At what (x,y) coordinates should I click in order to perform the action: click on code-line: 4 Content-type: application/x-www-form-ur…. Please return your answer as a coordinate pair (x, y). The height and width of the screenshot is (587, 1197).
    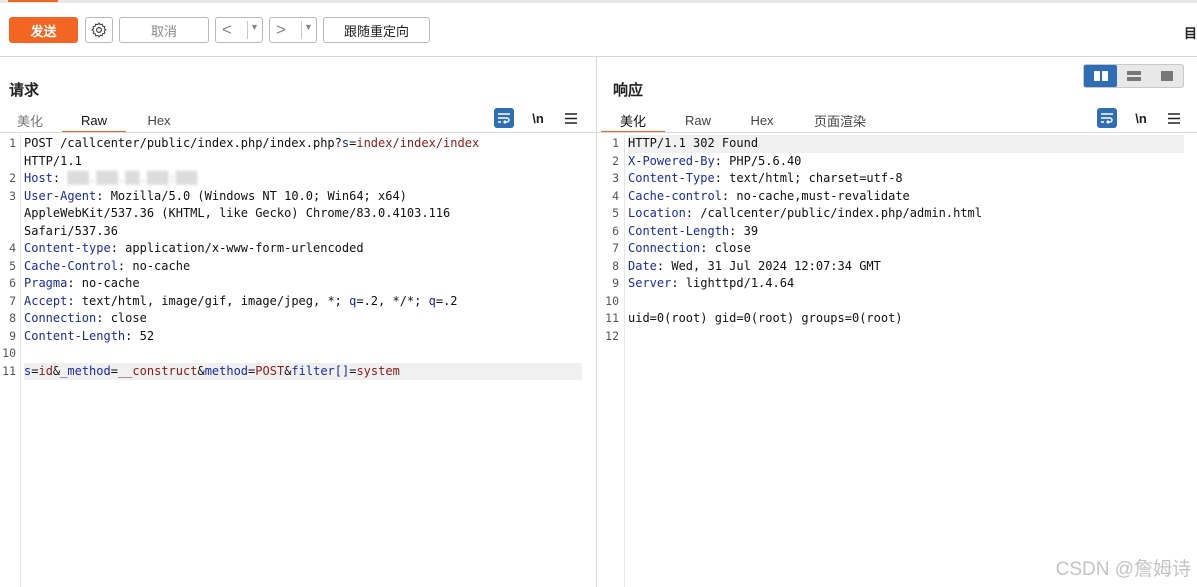
    Looking at the image, I should click on (298, 249).